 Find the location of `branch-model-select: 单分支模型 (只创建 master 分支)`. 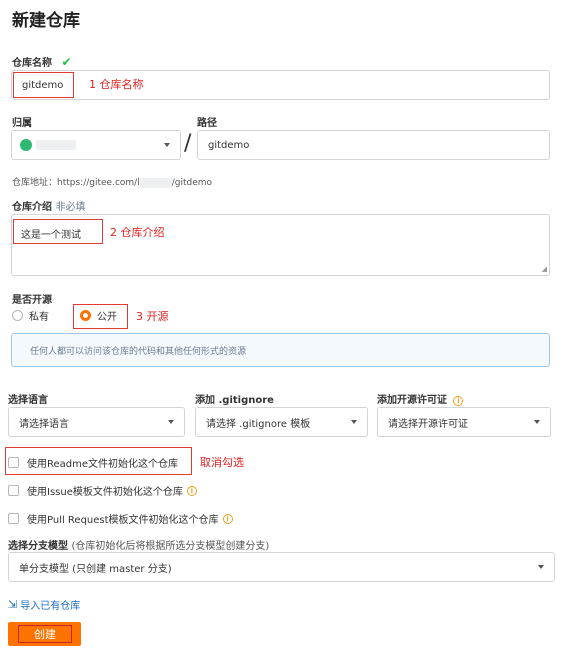

branch-model-select: 单分支模型 (只创建 master 分支) is located at coordinates (281, 567).